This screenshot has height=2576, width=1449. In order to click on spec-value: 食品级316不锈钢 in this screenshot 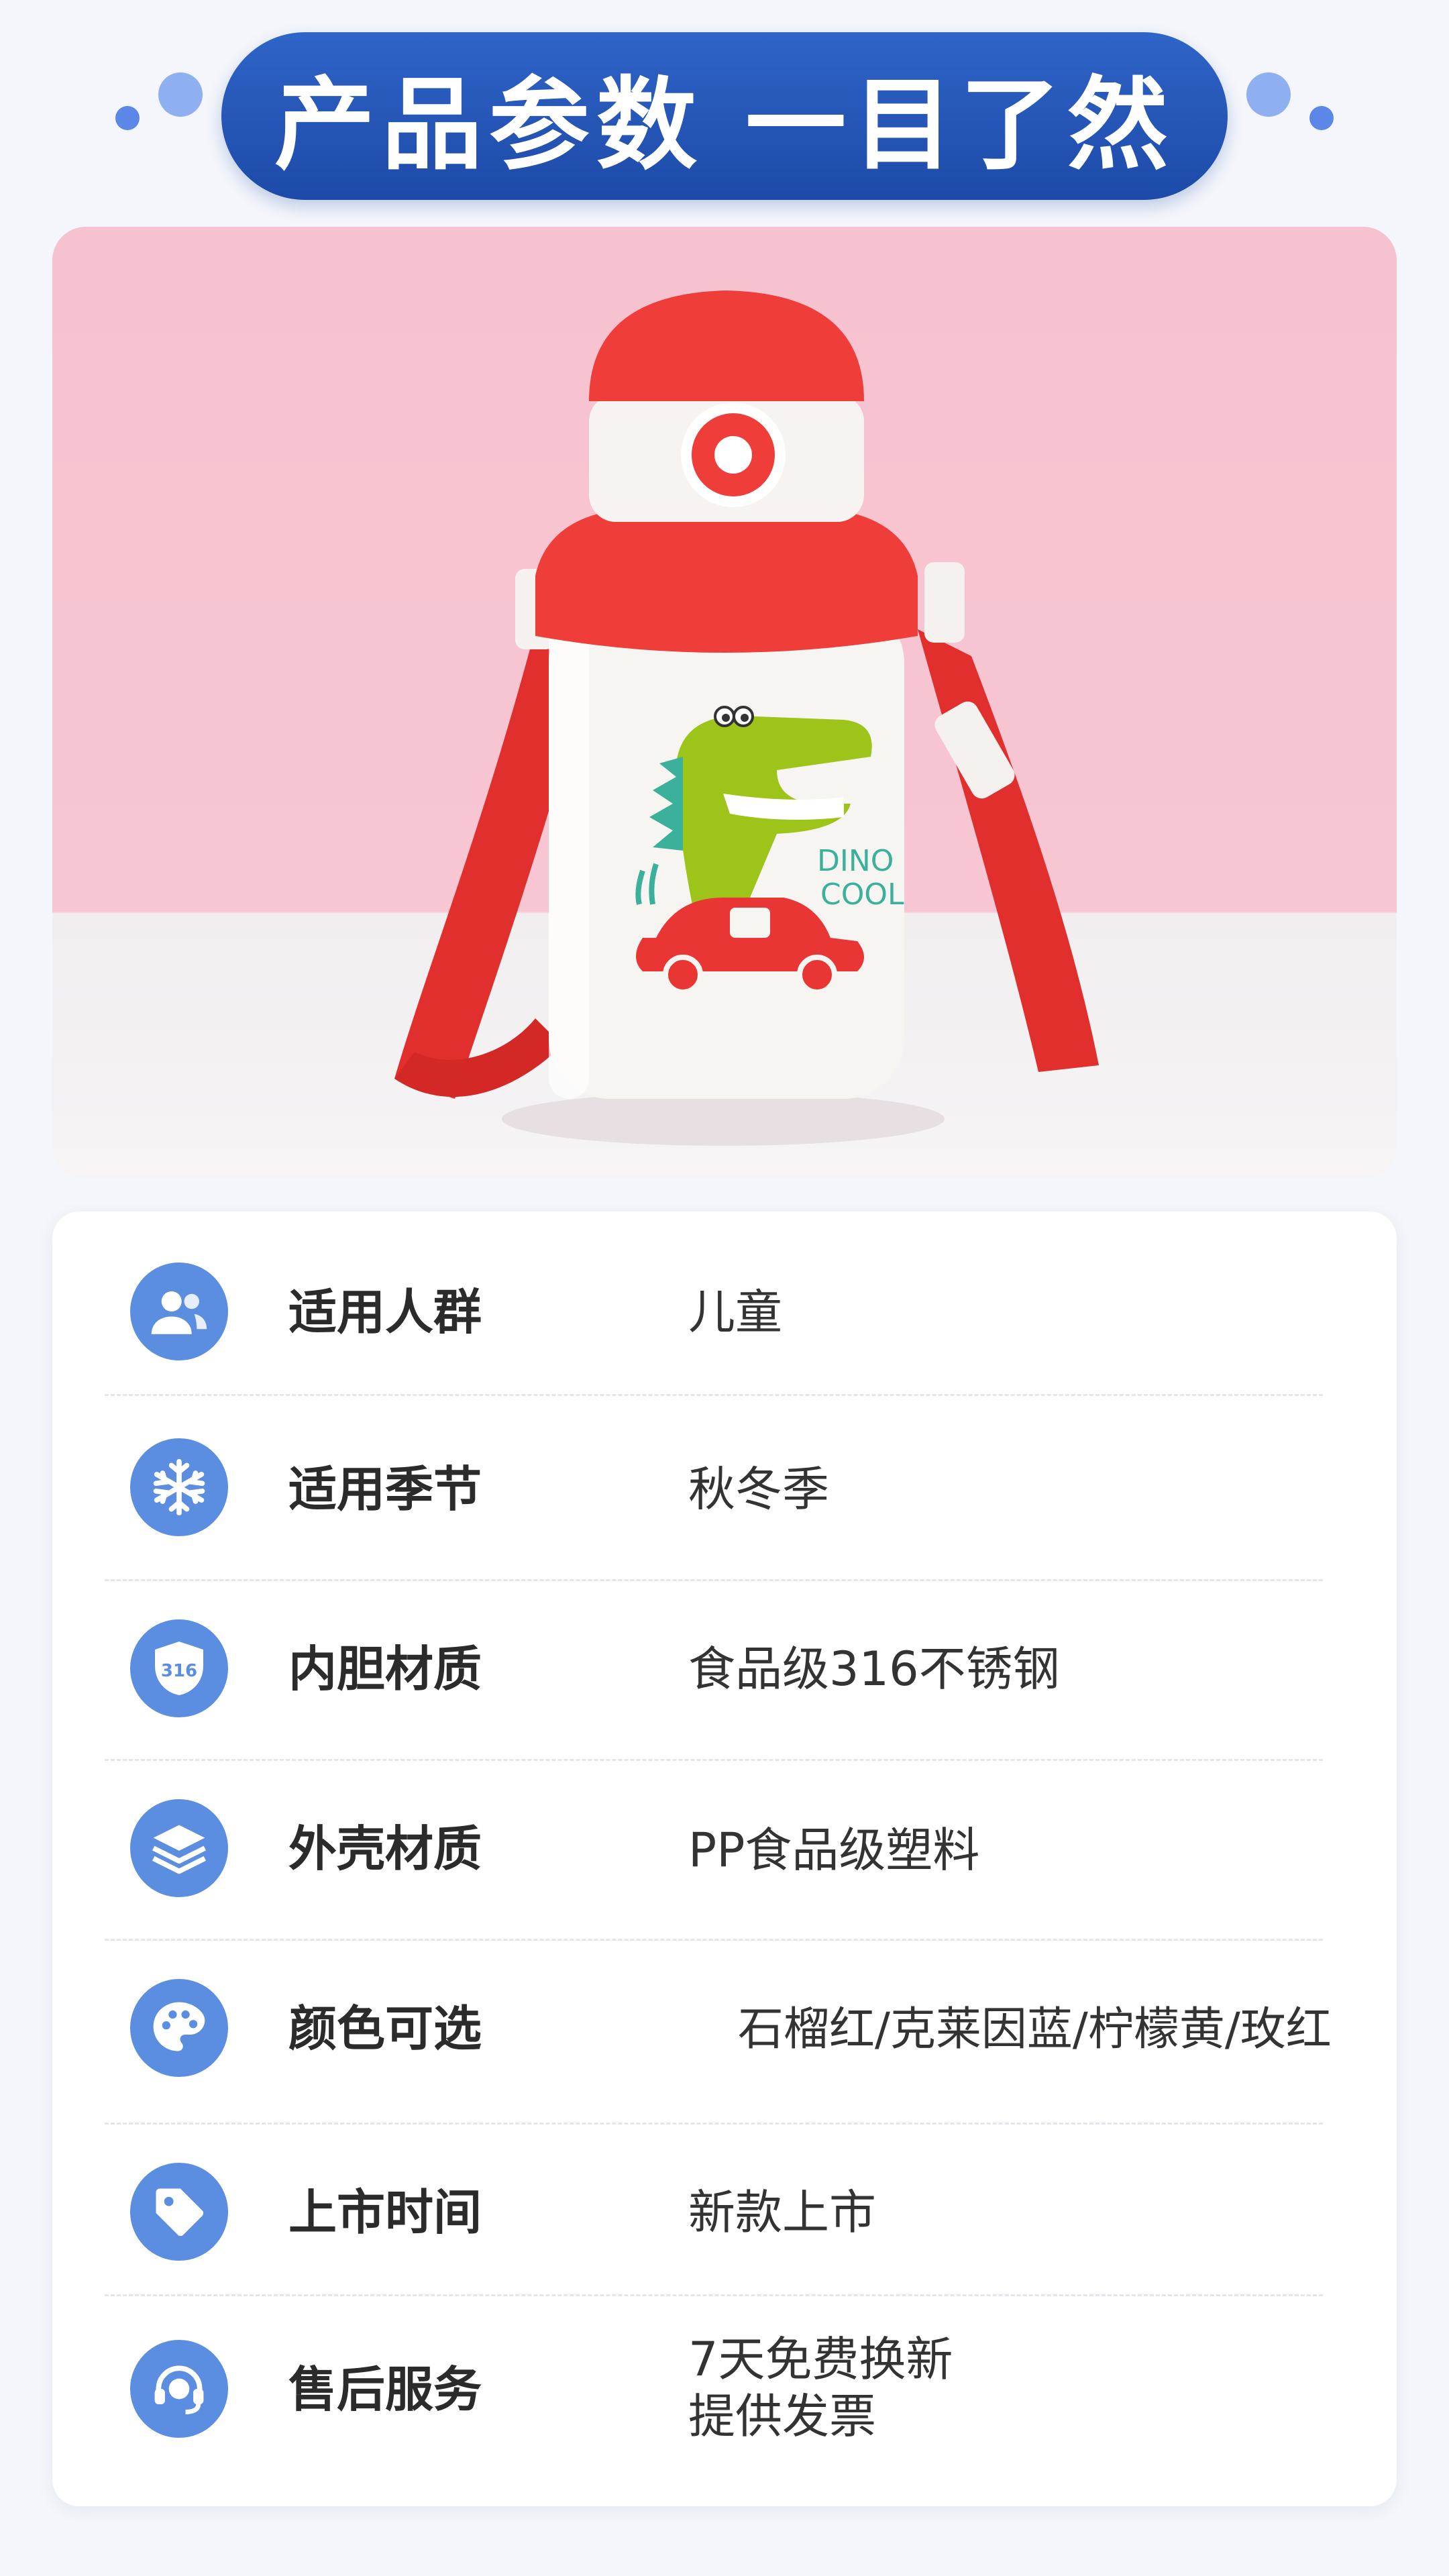, I will do `click(874, 1669)`.